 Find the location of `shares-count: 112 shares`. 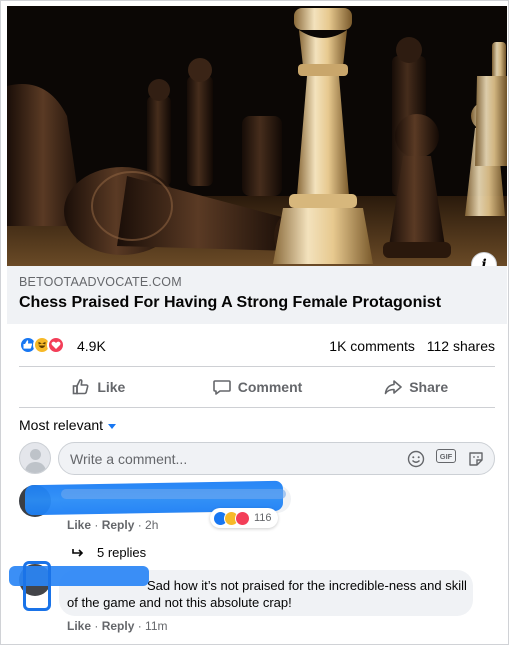

shares-count: 112 shares is located at coordinates (461, 346).